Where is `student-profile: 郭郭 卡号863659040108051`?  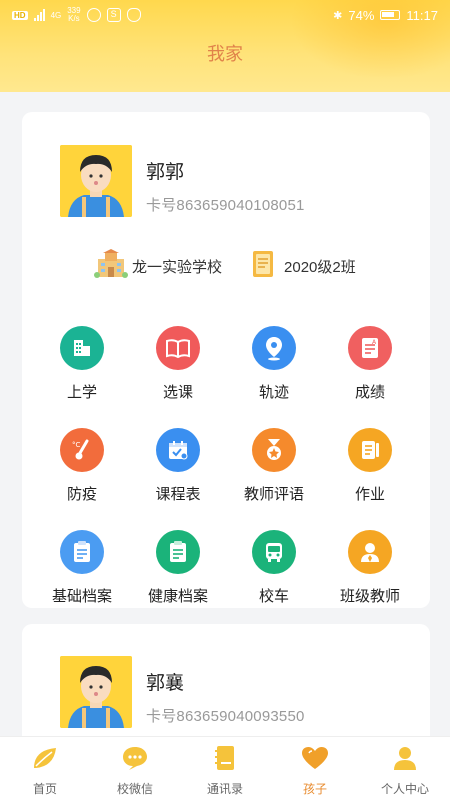 student-profile: 郭郭 卡号863659040108051 is located at coordinates (182, 181).